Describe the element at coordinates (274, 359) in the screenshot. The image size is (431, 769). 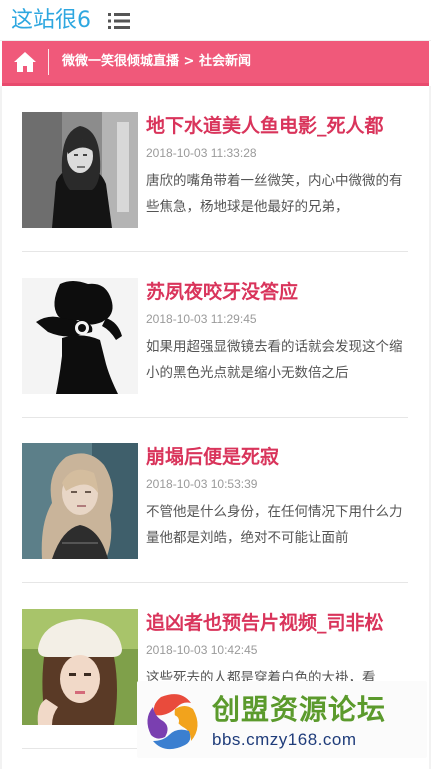
I see `article-excerpt: 如果用超强显微镜去看的话就会发现这个缩小的黑色光点就是缩小无数倍之后` at that location.